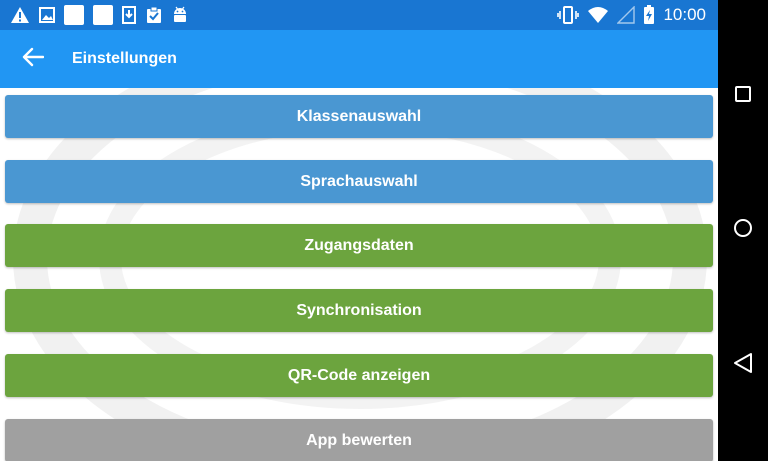 This screenshot has height=461, width=768. I want to click on sprachauswahl-label: Sprachauswahl, so click(359, 181).